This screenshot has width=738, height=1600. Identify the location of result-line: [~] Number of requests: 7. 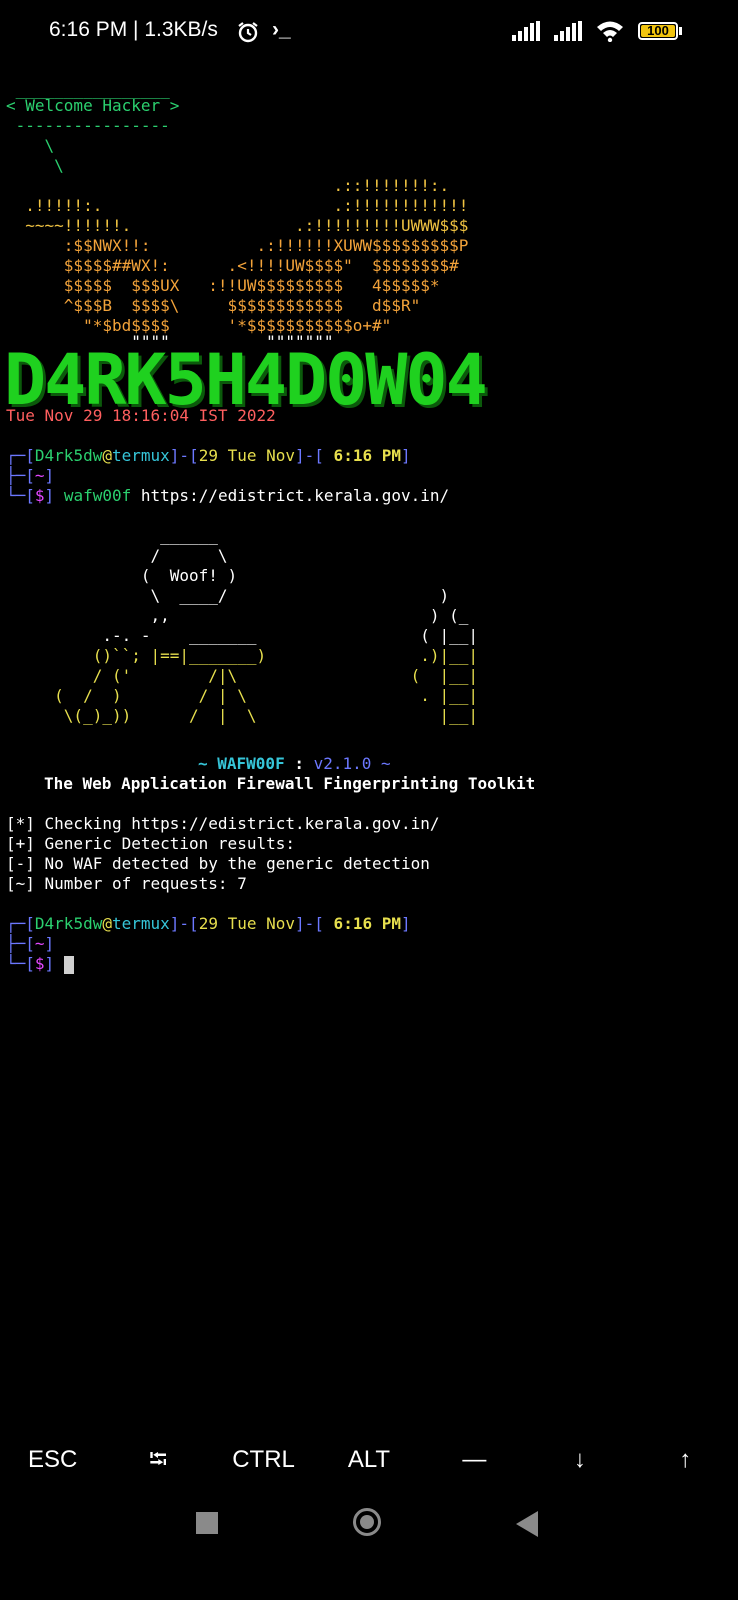
(126, 883).